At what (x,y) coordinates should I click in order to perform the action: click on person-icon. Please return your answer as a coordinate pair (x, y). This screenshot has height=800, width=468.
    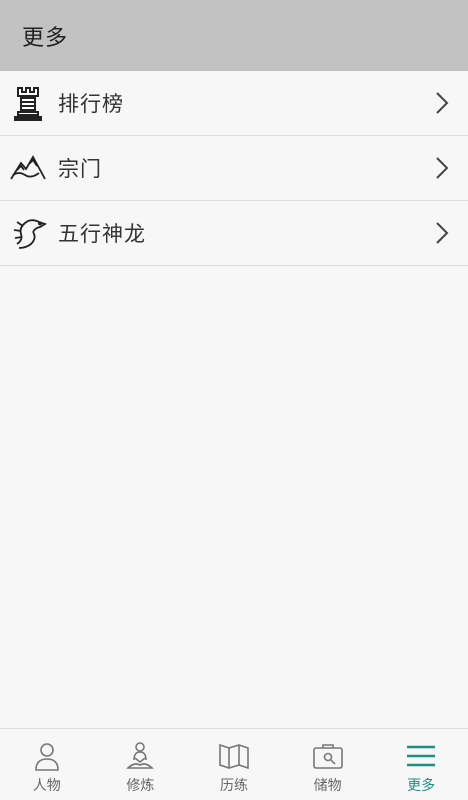
    Looking at the image, I should click on (47, 756).